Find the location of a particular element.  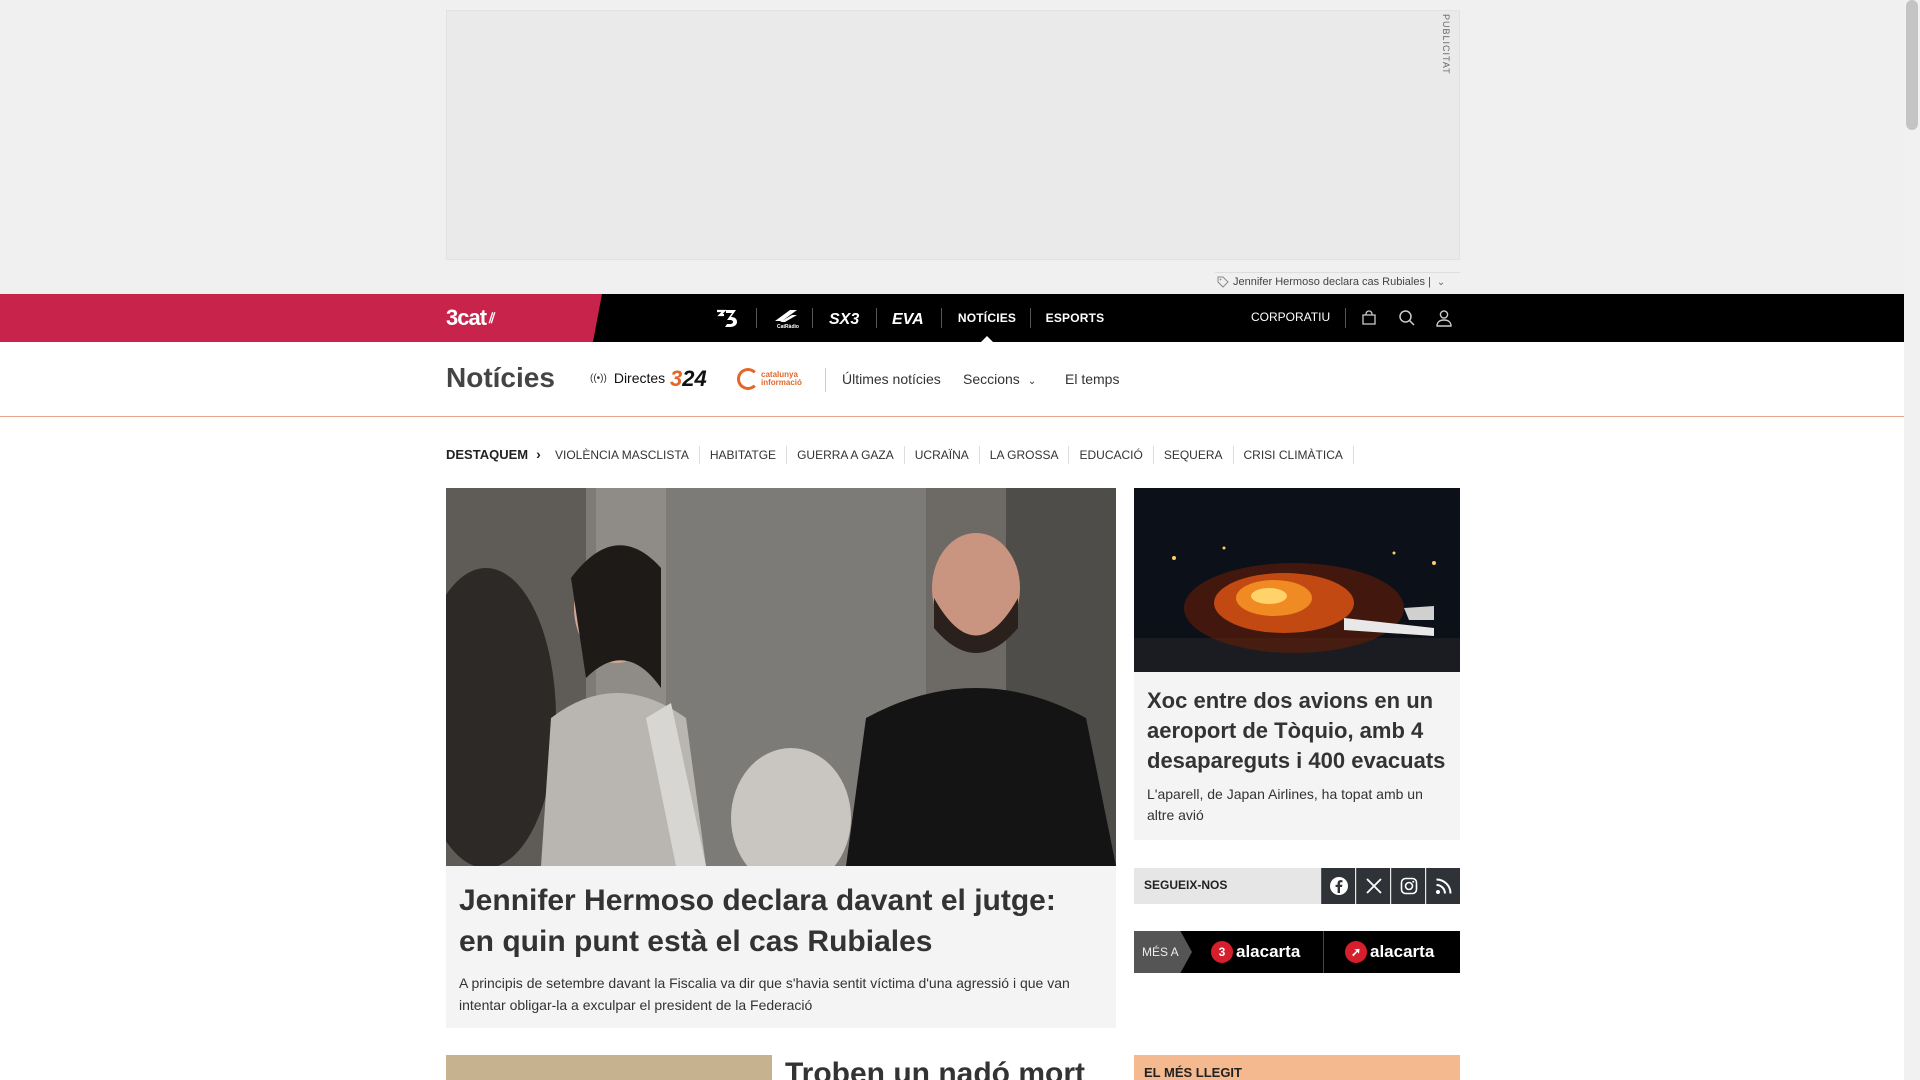

catalunya-radio-icon: CatRàdio is located at coordinates (787, 319).